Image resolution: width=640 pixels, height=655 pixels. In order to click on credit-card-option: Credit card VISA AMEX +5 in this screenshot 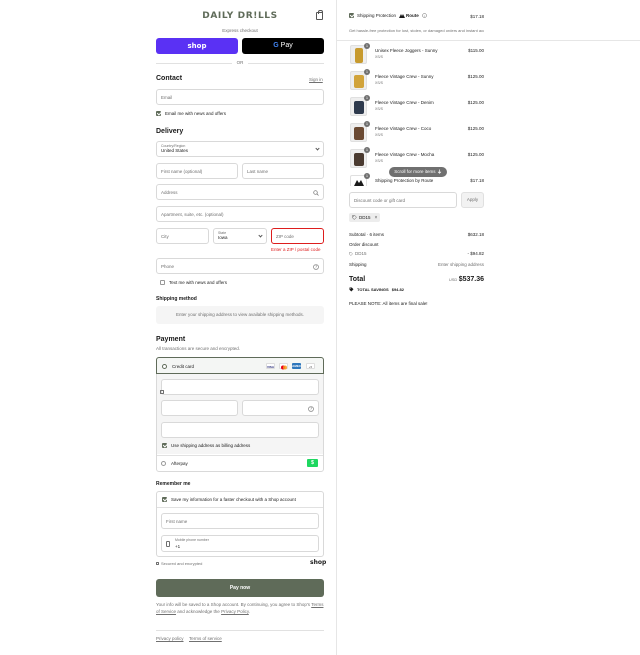, I will do `click(240, 365)`.